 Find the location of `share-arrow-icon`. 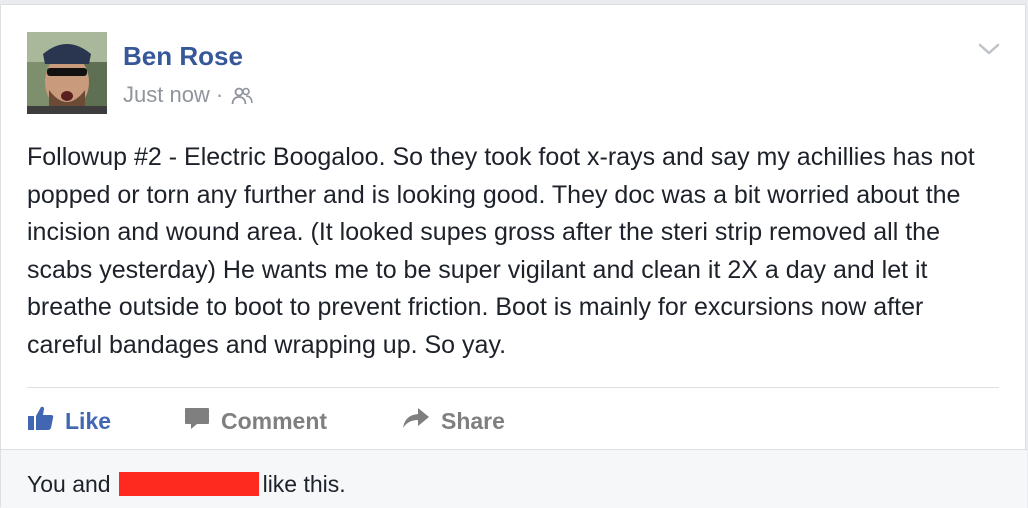

share-arrow-icon is located at coordinates (416, 421).